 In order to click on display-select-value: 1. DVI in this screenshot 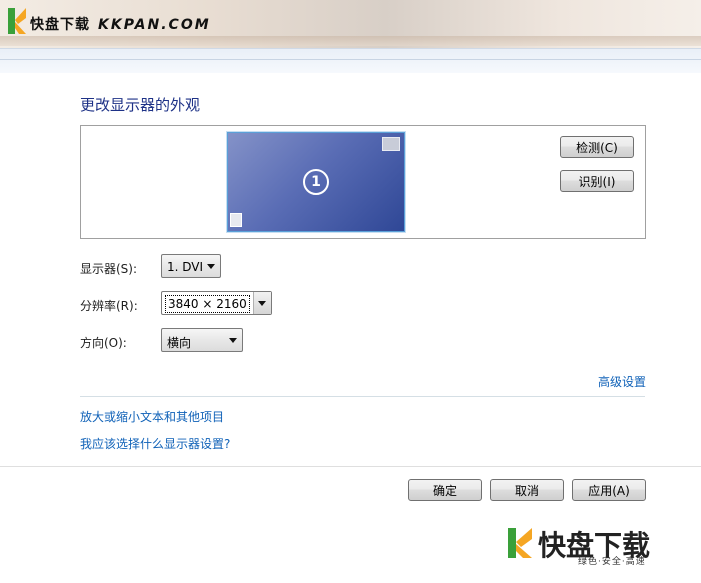, I will do `click(185, 267)`.